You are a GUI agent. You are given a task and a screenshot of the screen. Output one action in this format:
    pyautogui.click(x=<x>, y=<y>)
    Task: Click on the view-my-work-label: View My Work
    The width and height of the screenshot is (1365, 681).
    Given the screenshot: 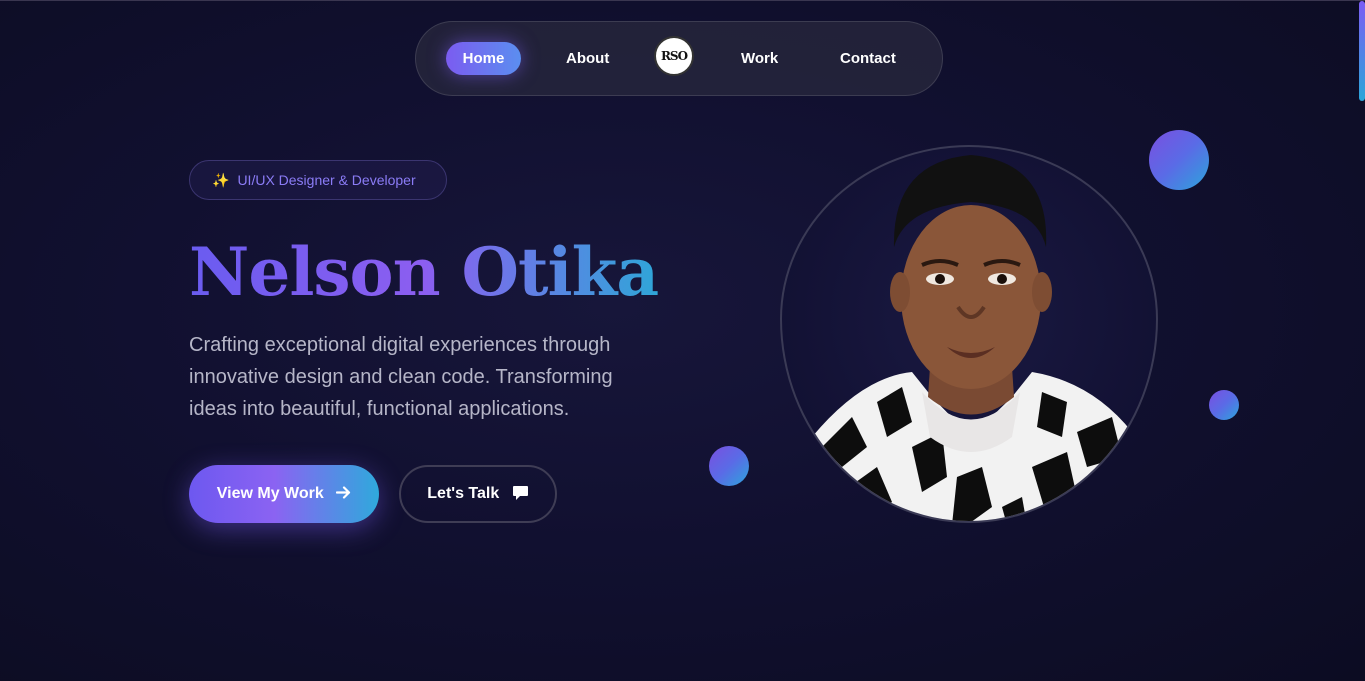 What is the action you would take?
    pyautogui.click(x=270, y=493)
    